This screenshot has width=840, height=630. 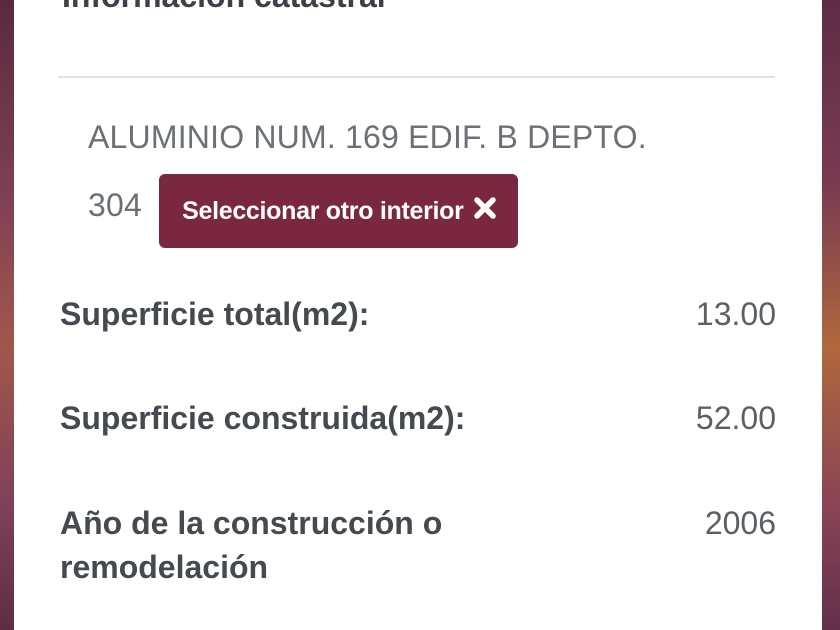 I want to click on detail-label: Año de la construcción o remodelación, so click(x=251, y=545).